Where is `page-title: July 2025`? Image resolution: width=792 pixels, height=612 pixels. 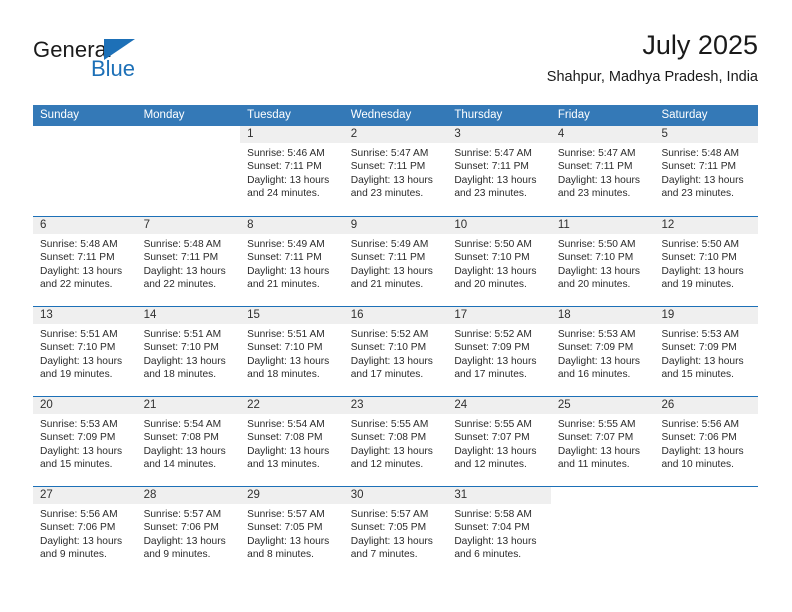 page-title: July 2025 is located at coordinates (700, 45).